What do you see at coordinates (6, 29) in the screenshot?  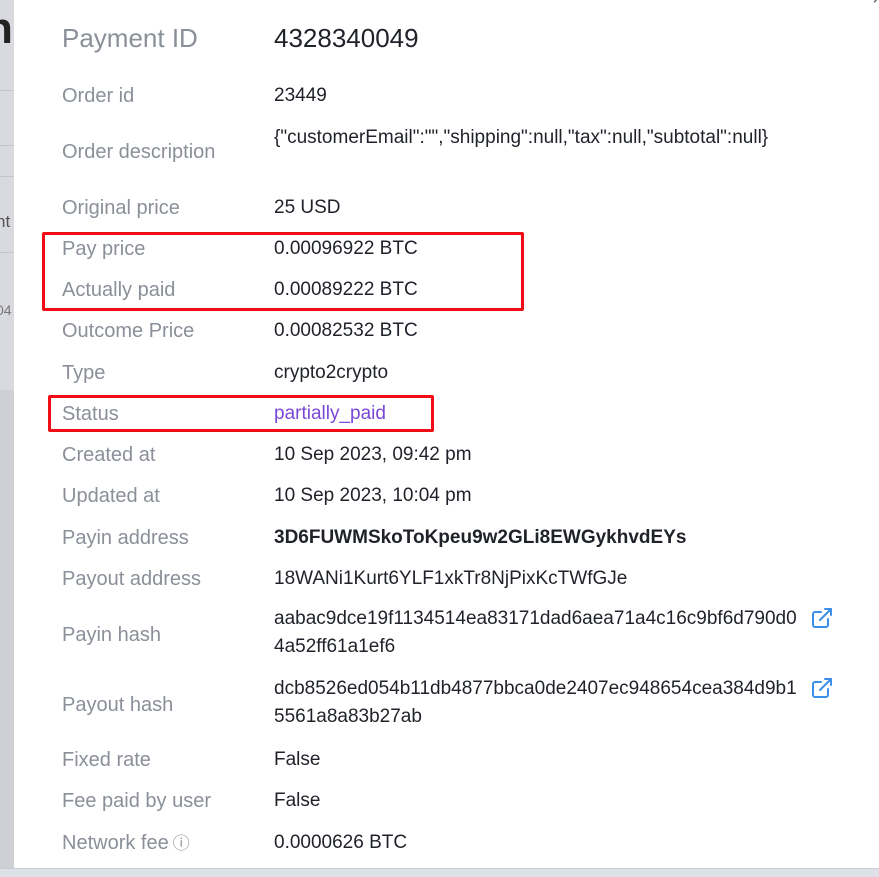 I see `background-heading-fragment: n` at bounding box center [6, 29].